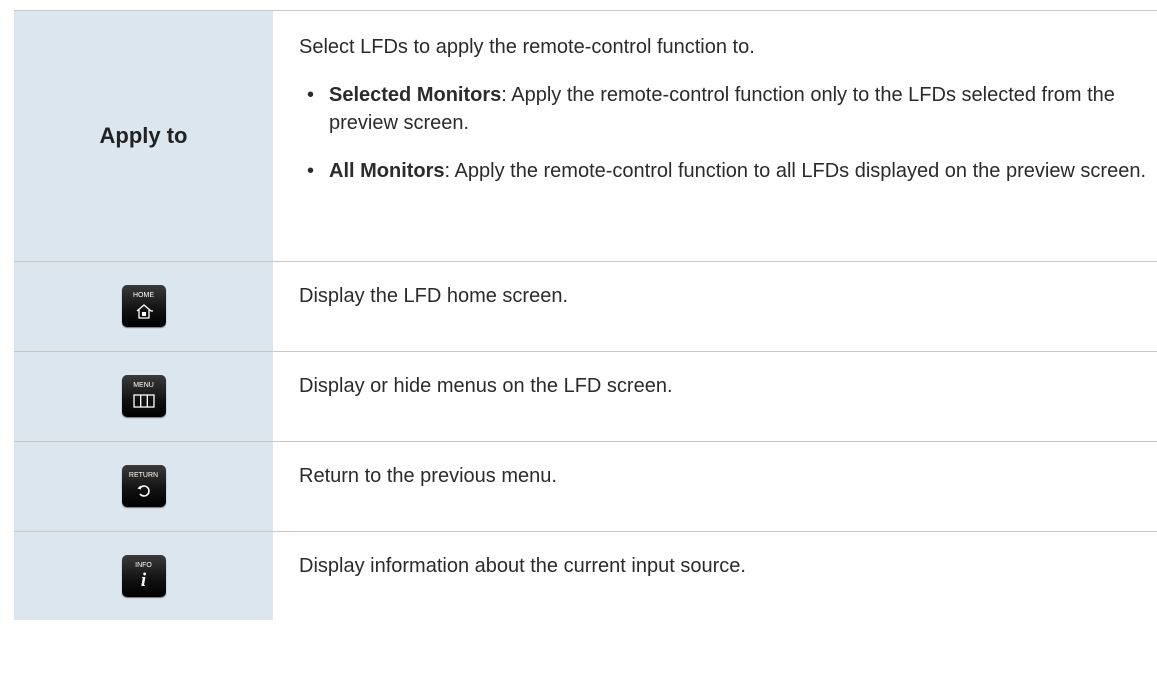 The height and width of the screenshot is (676, 1157). I want to click on bullet-term: Selected Monitors, so click(415, 95).